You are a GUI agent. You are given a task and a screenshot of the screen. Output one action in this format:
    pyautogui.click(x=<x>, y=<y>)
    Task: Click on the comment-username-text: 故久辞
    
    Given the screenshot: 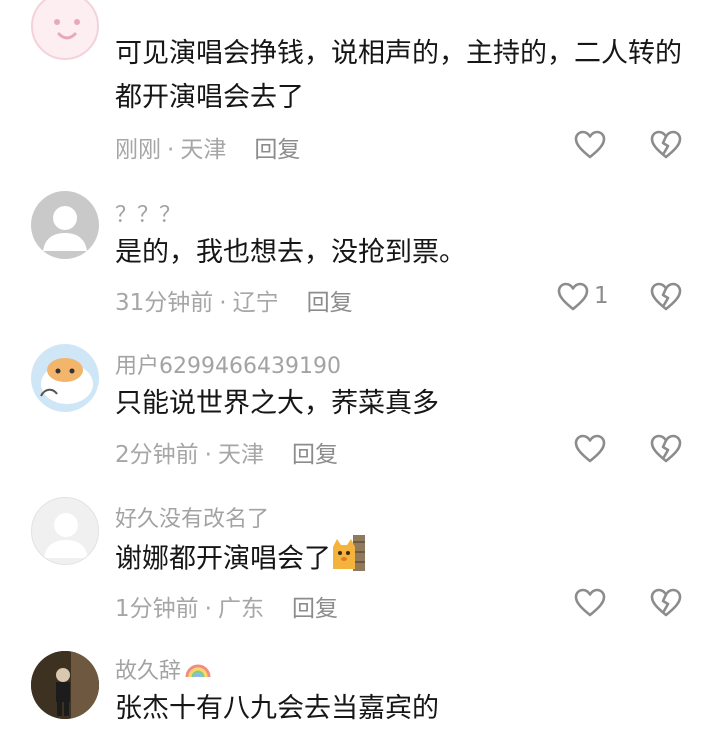 What is the action you would take?
    pyautogui.click(x=148, y=671)
    